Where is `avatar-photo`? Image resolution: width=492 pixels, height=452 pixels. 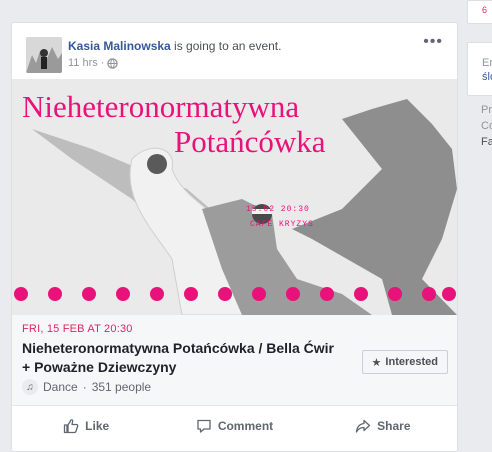 avatar-photo is located at coordinates (44, 55).